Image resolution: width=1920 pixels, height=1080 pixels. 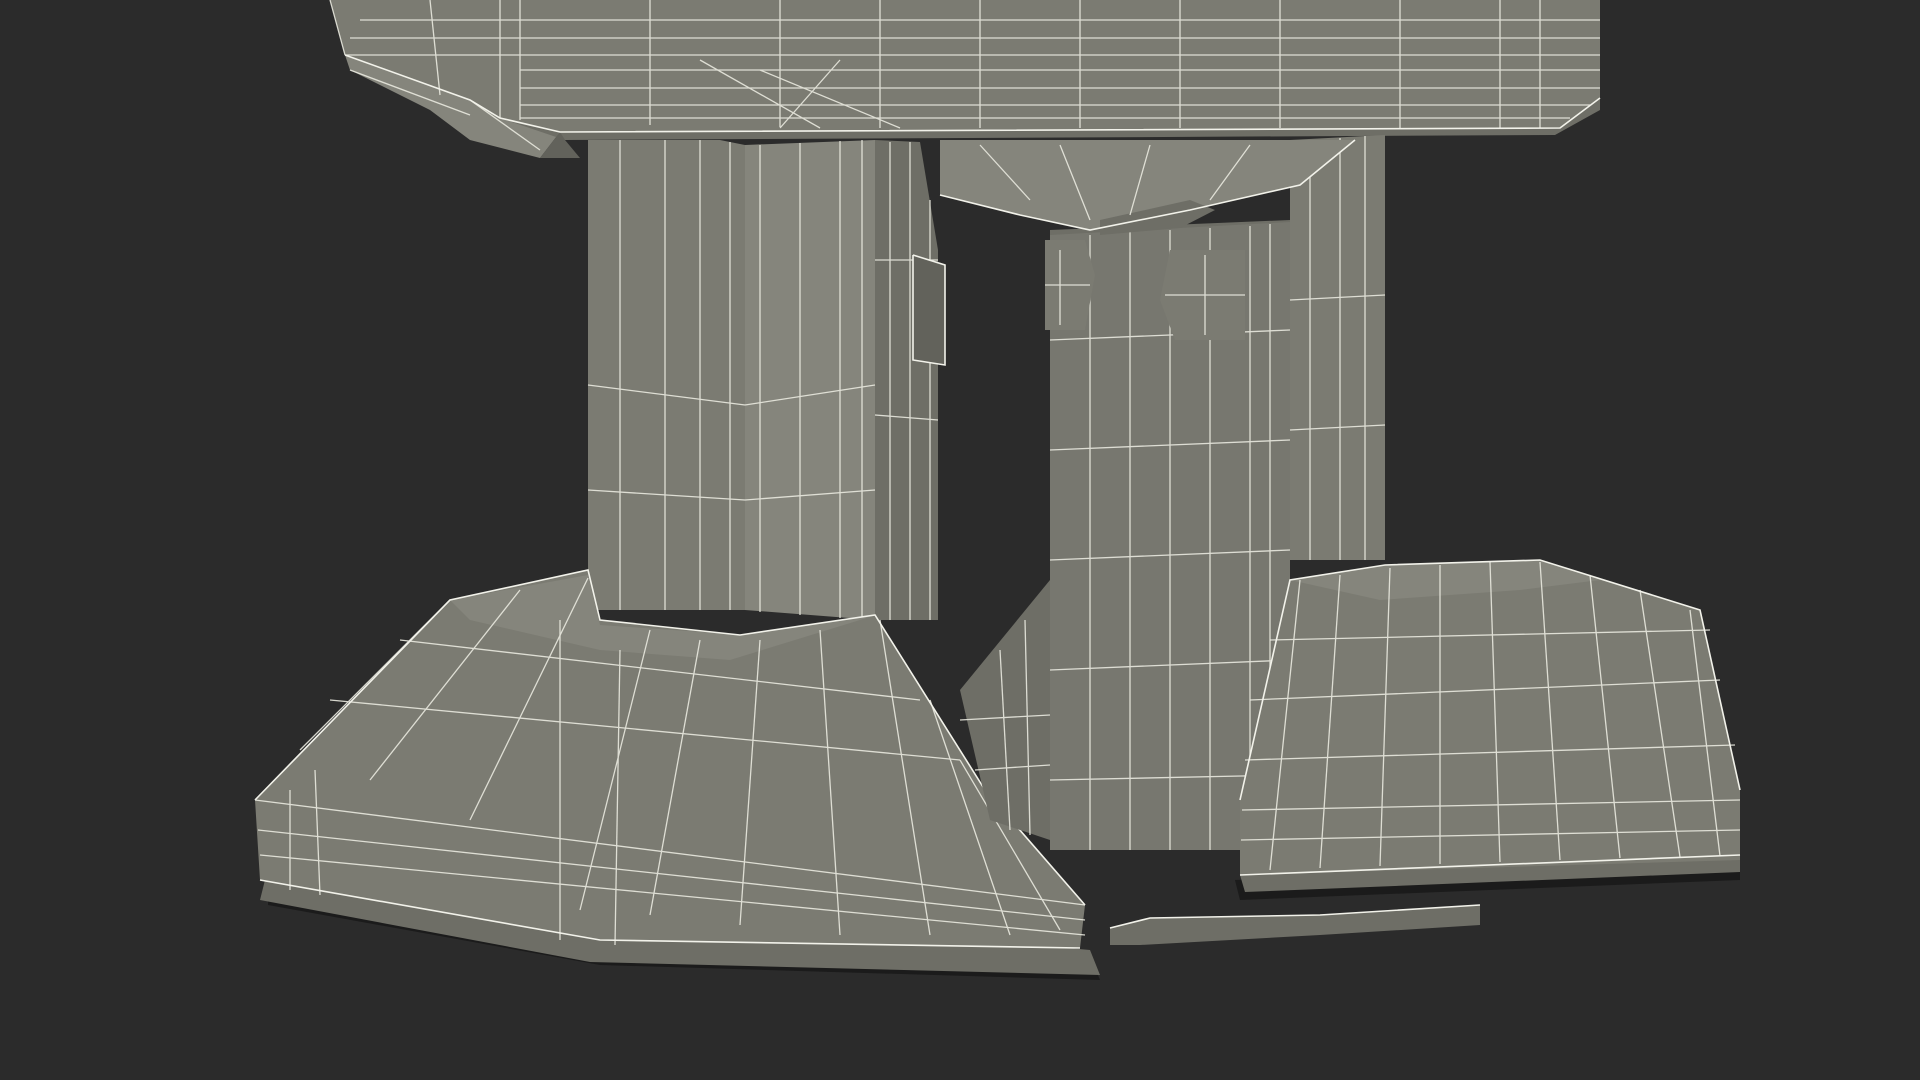 What do you see at coordinates (766, 380) in the screenshot?
I see `left-leg-column` at bounding box center [766, 380].